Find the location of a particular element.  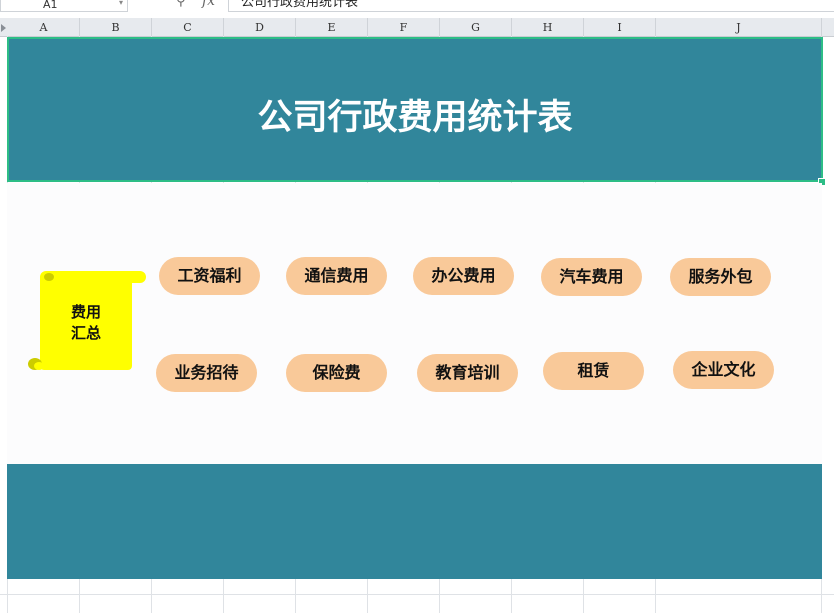

chevron-down-icon: ▾ is located at coordinates (121, 4).